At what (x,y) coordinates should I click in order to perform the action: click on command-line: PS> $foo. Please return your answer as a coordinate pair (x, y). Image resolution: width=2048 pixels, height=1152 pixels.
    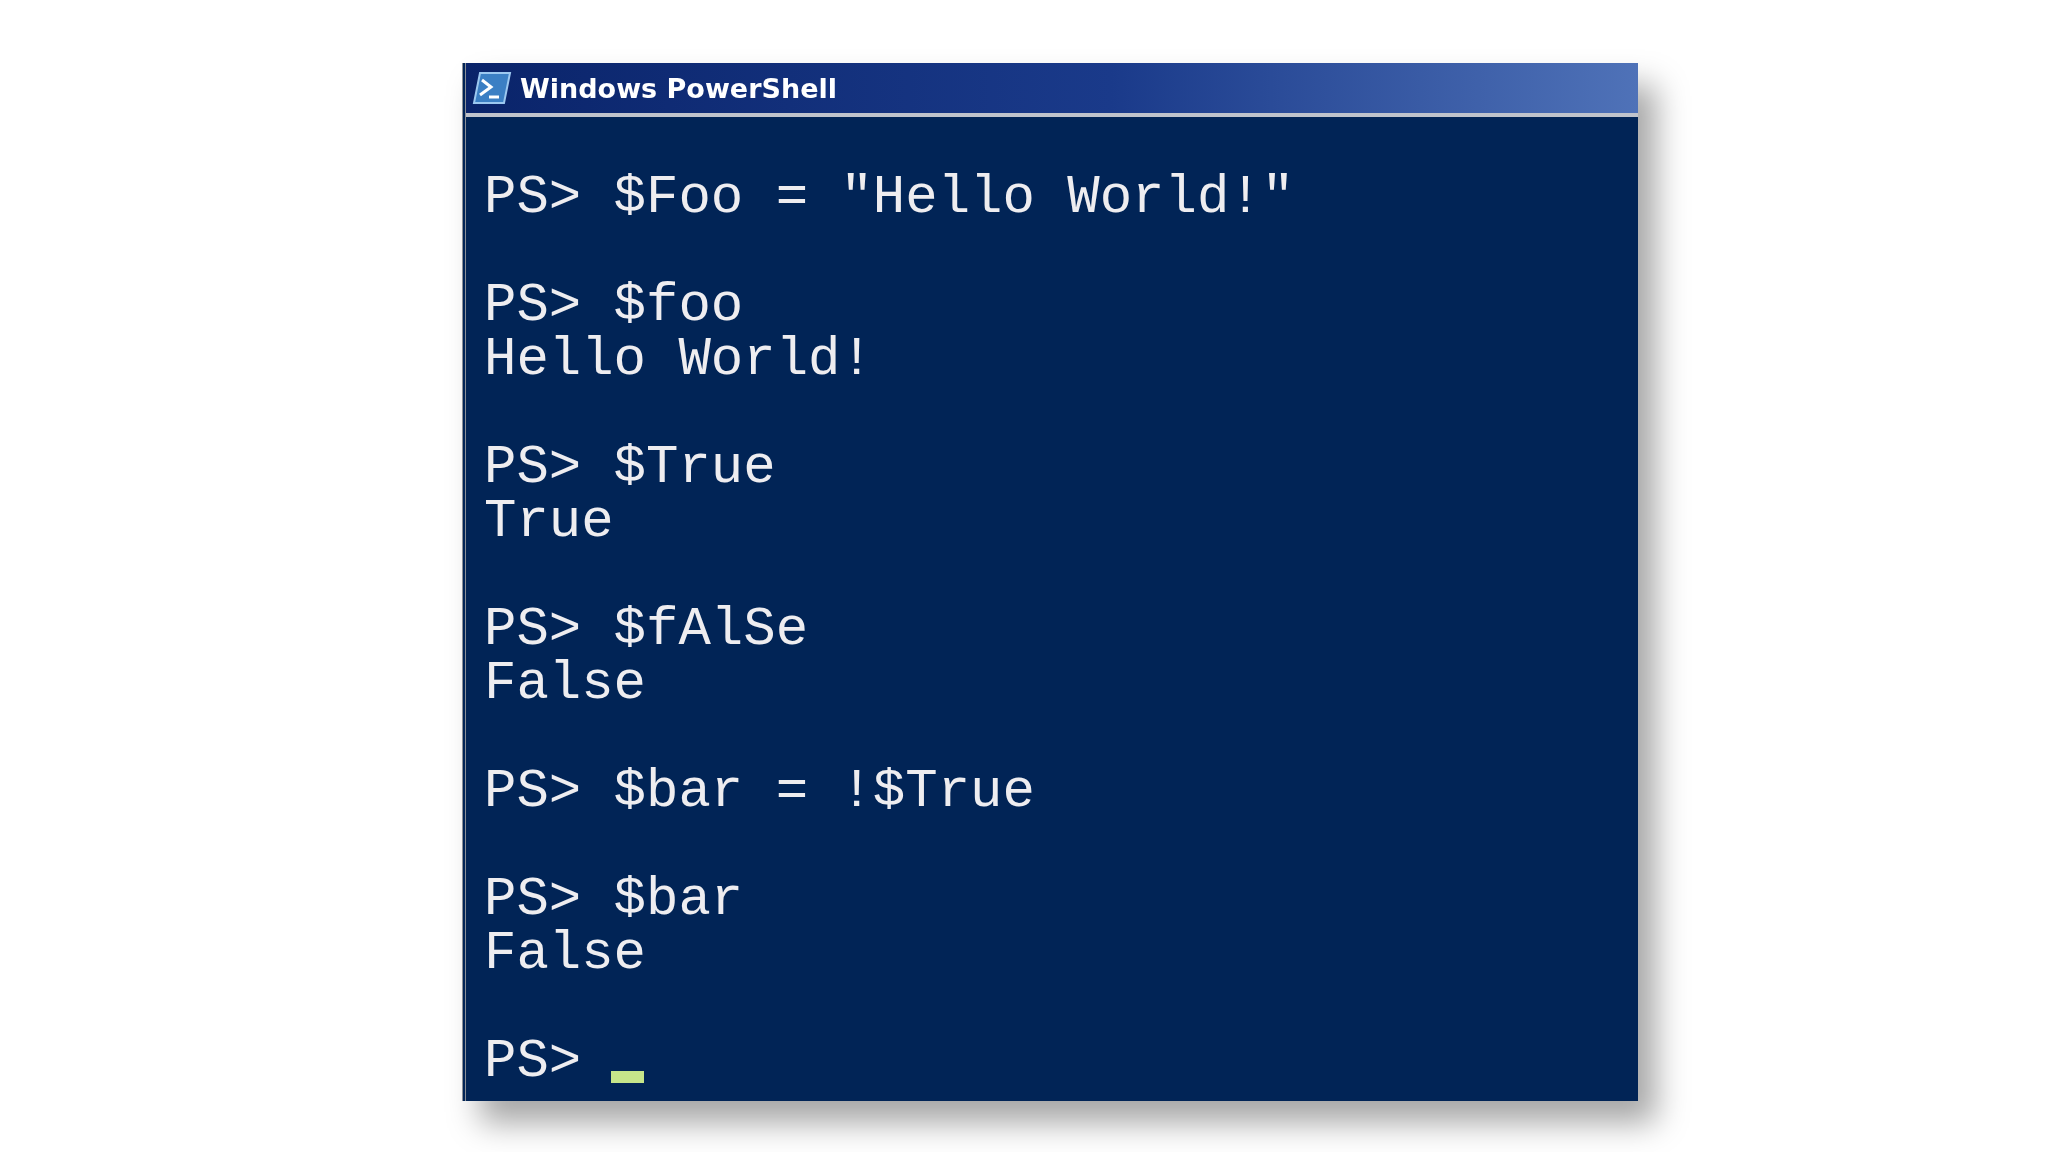
    Looking at the image, I should click on (614, 306).